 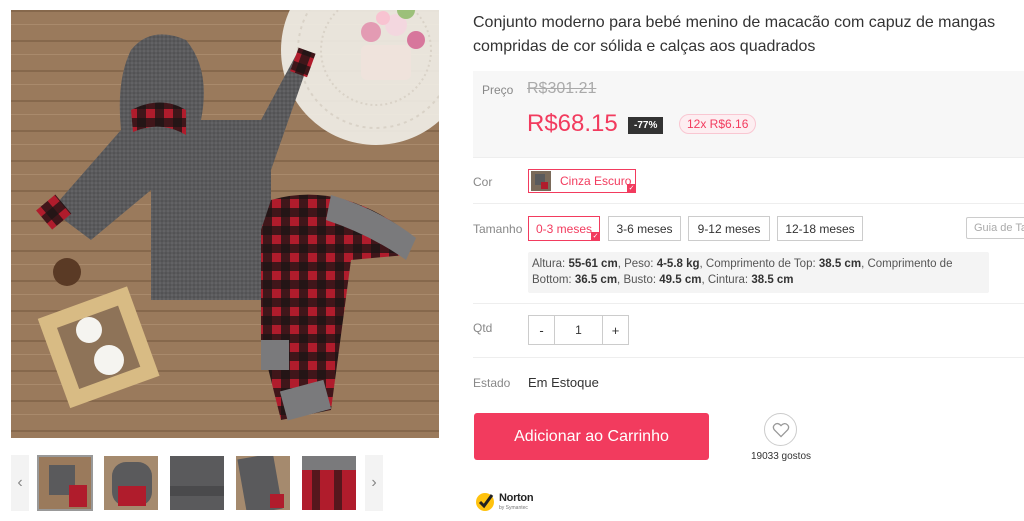 I want to click on color-option-label: Cinza Escuro, so click(x=596, y=181).